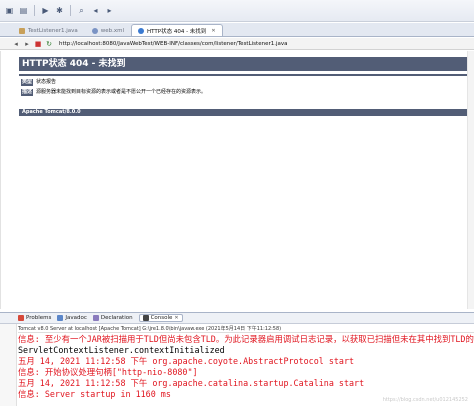  I want to click on tab-problems: Problems, so click(34, 318).